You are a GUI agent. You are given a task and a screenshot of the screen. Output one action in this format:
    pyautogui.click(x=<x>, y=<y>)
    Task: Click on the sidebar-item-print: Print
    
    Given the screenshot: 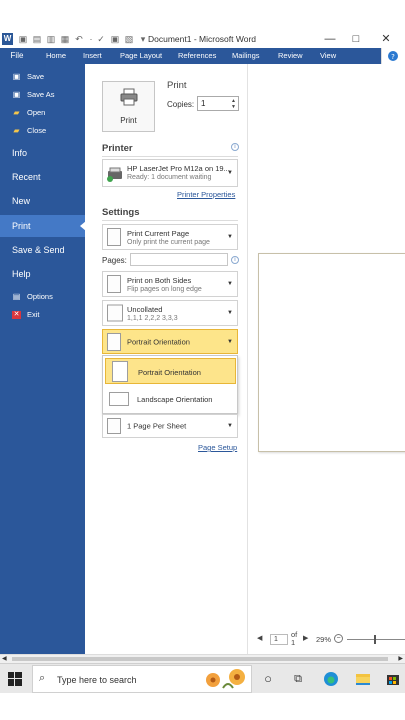 What is the action you would take?
    pyautogui.click(x=43, y=226)
    